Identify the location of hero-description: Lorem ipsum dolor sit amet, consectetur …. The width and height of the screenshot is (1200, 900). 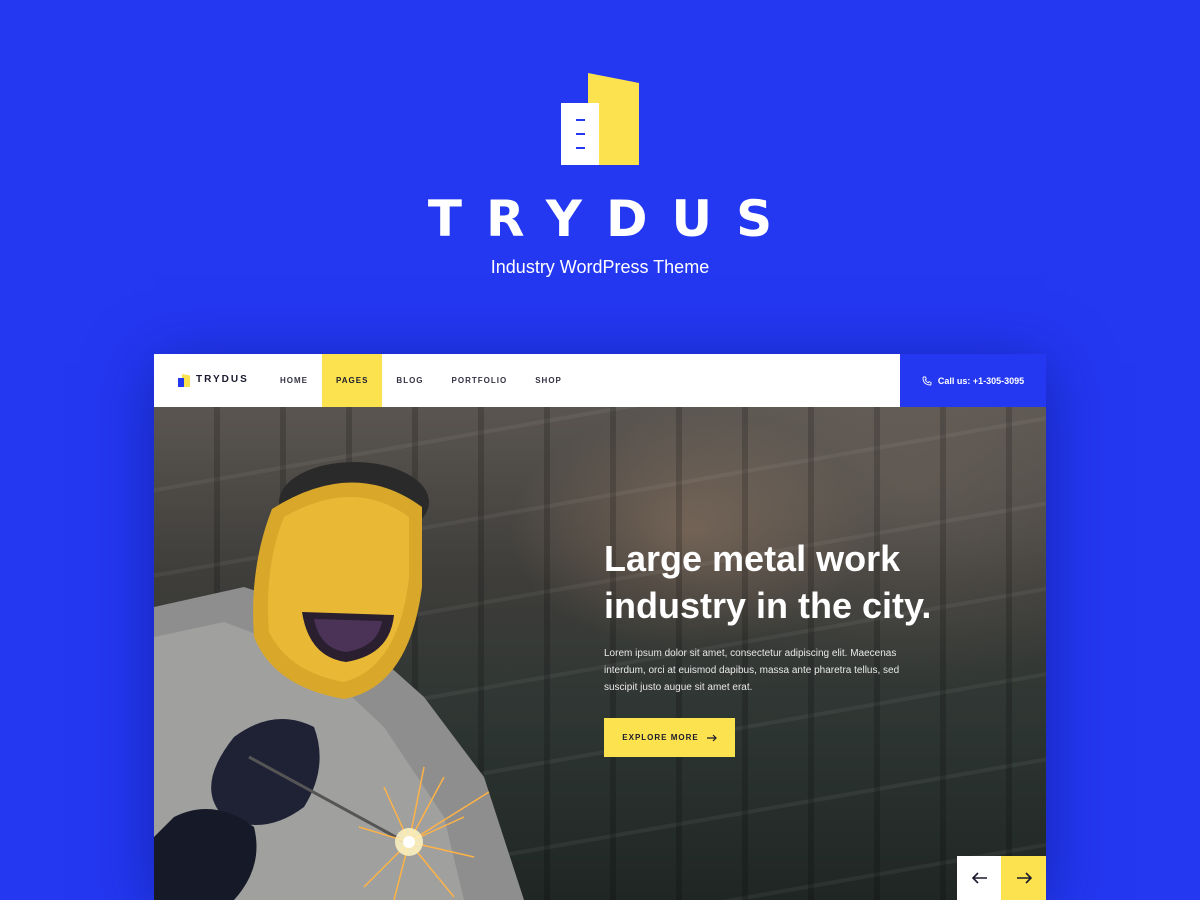
(752, 670).